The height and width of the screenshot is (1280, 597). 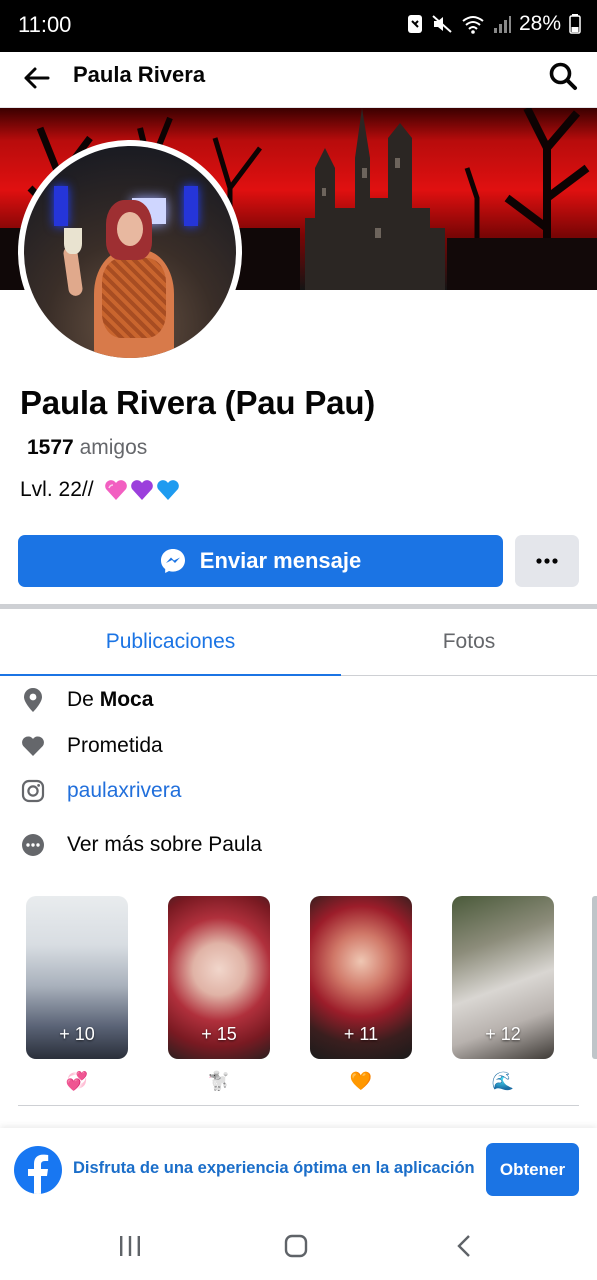 I want to click on back-arrow-icon, so click(x=37, y=78).